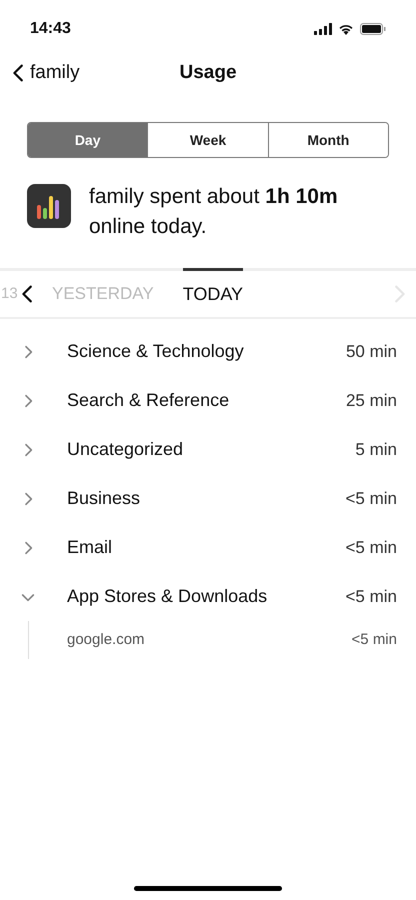 The height and width of the screenshot is (900, 416). What do you see at coordinates (208, 547) in the screenshot?
I see `category-row: Email <5 min` at bounding box center [208, 547].